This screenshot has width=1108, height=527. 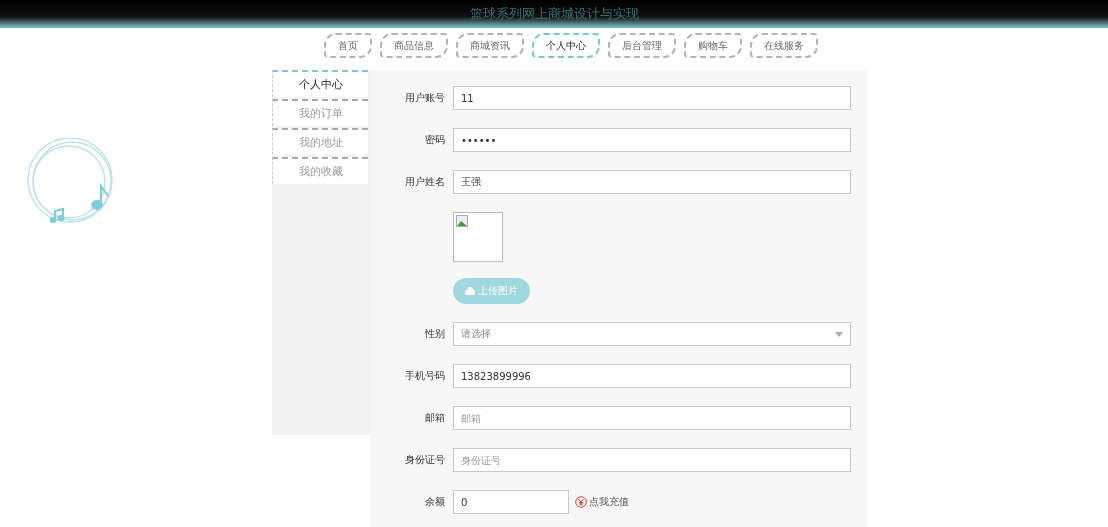 I want to click on input-field: 邮箱, so click(x=652, y=418).